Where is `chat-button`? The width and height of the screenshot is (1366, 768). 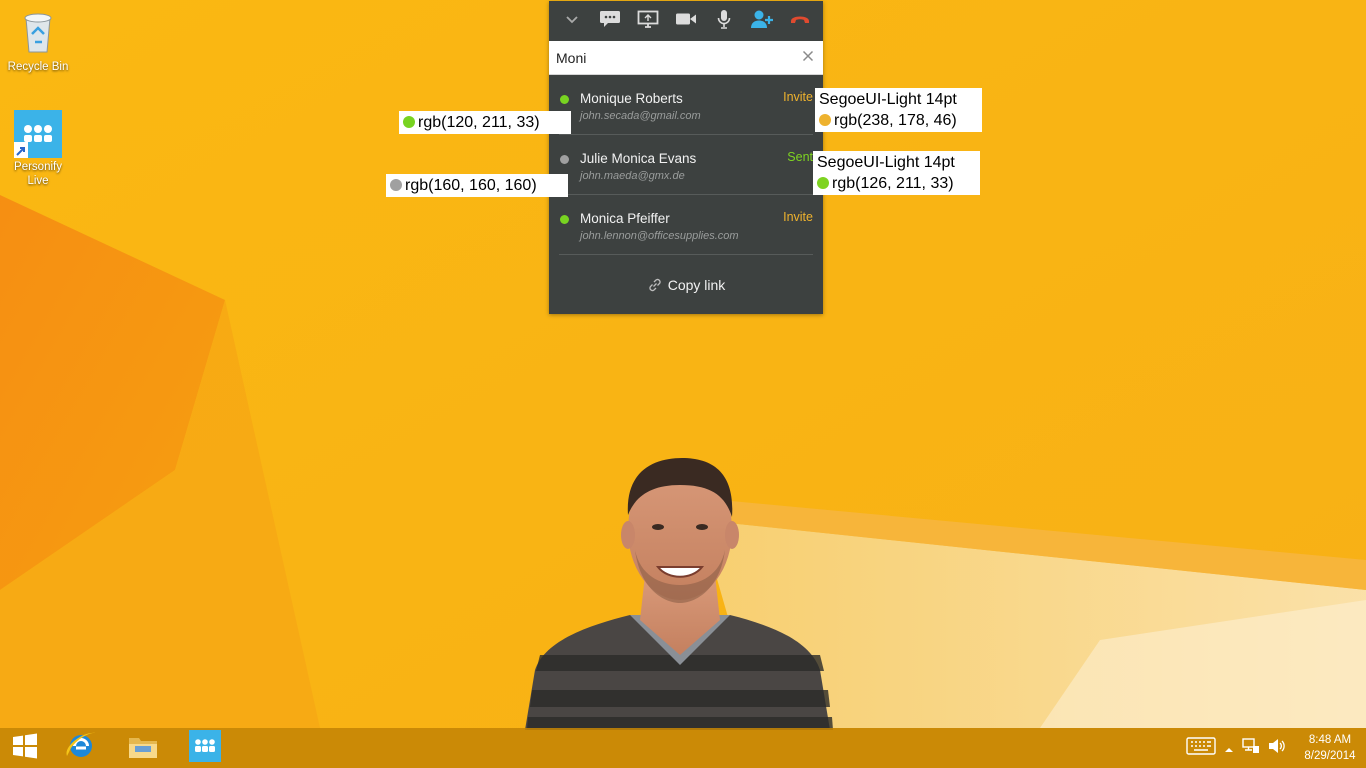
chat-button is located at coordinates (610, 21).